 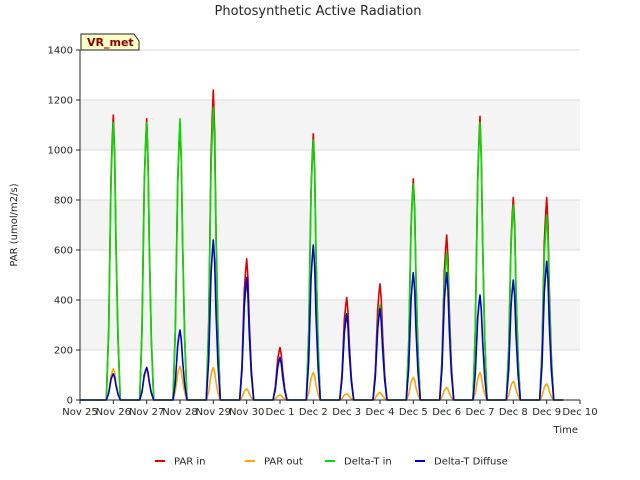 What do you see at coordinates (346, 412) in the screenshot?
I see `x-tick-label: Dec 3` at bounding box center [346, 412].